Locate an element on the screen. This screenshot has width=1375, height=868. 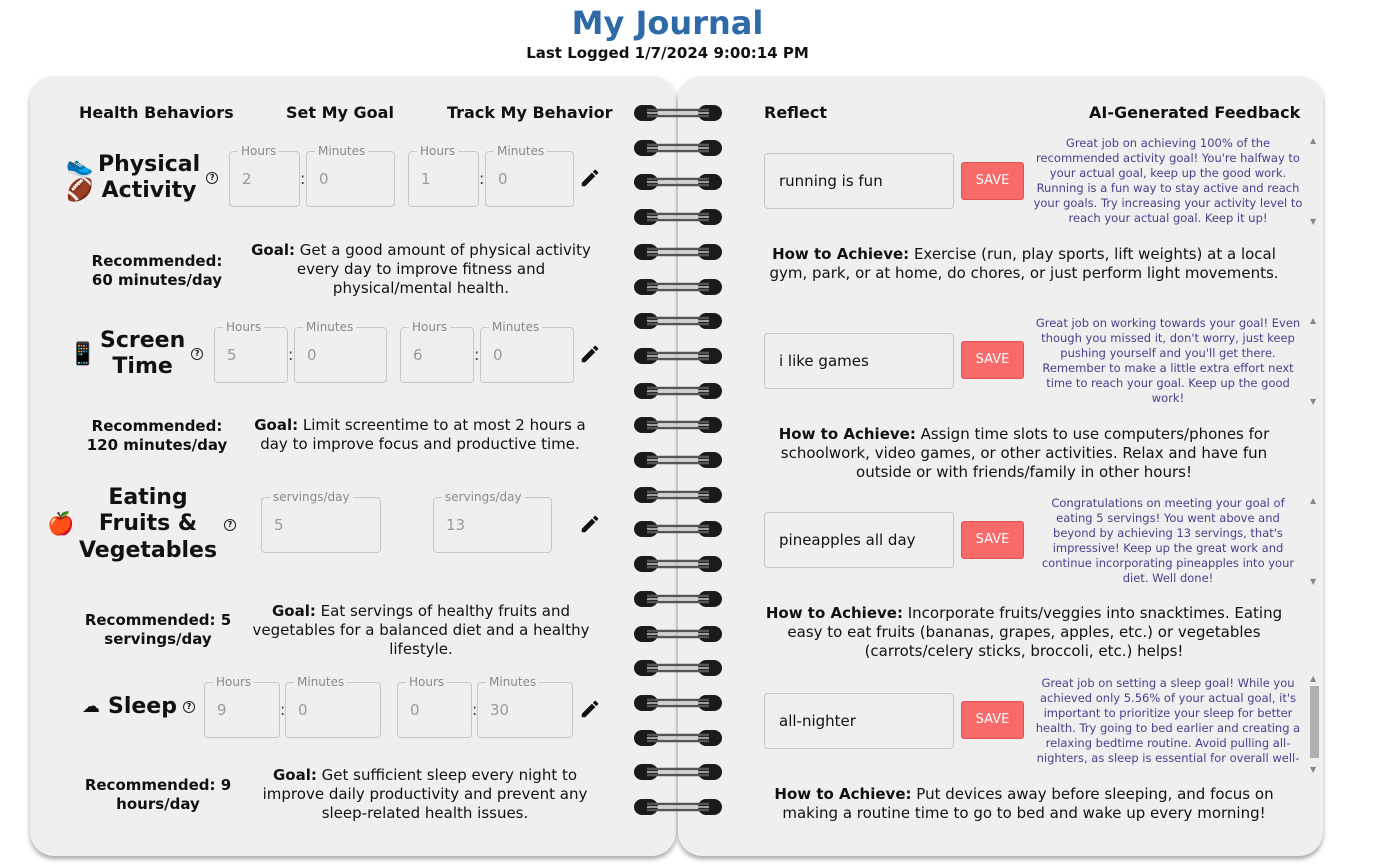
behavior-name-line1: Sleep is located at coordinates (142, 706).